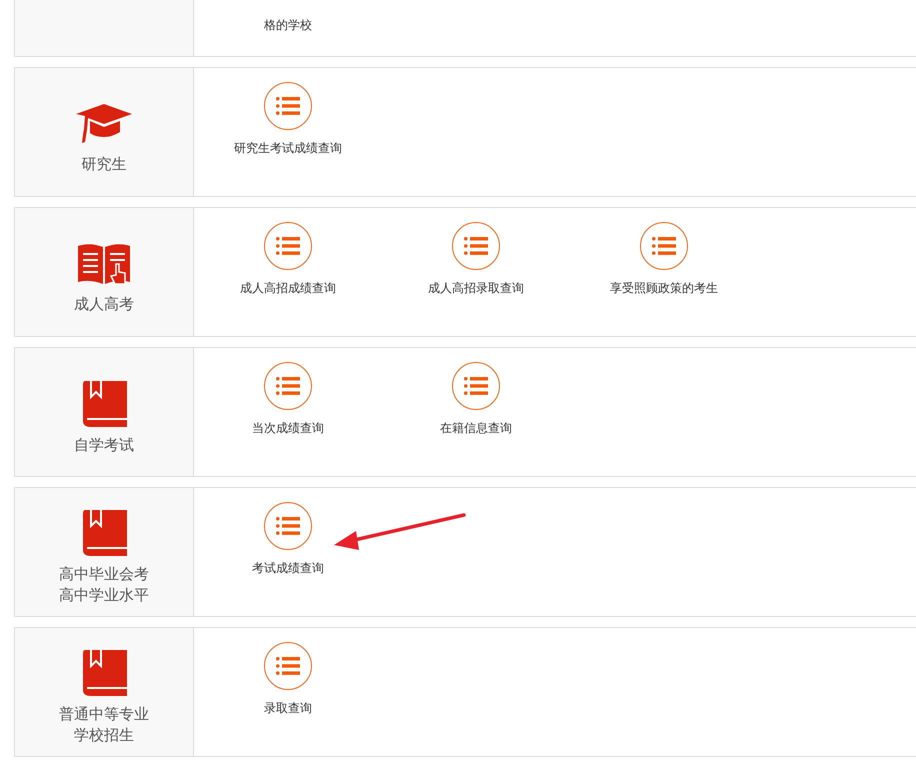  What do you see at coordinates (288, 568) in the screenshot?
I see `query-link: 考试成绩查询` at bounding box center [288, 568].